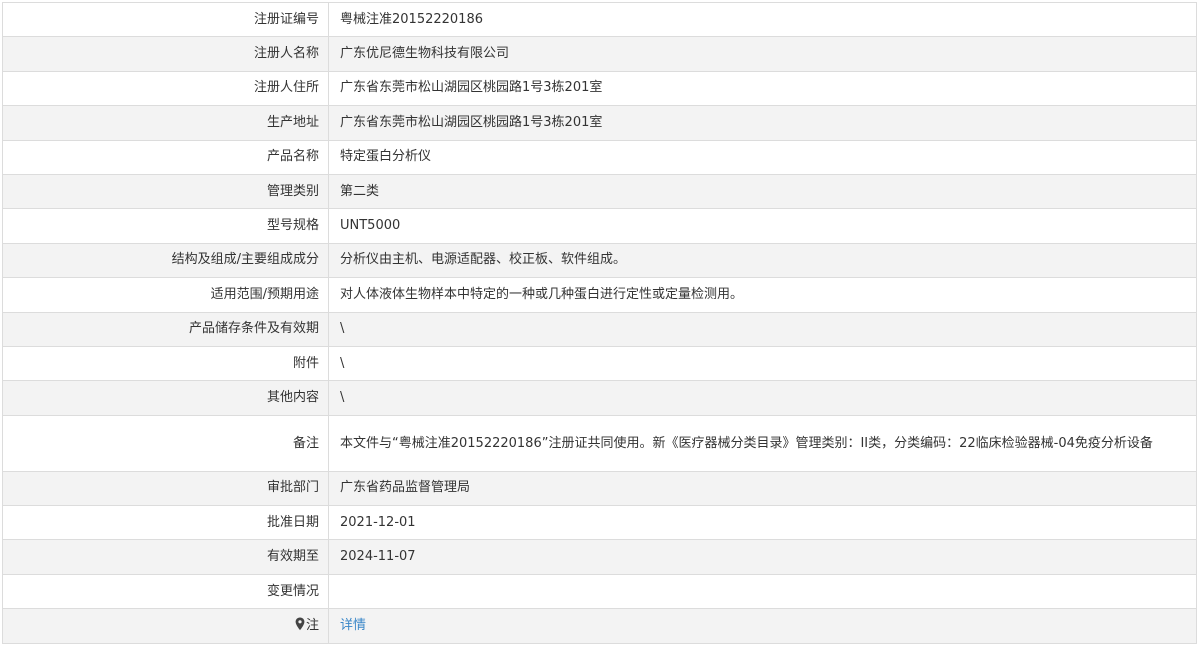  I want to click on note-value-cell: 详情, so click(762, 626).